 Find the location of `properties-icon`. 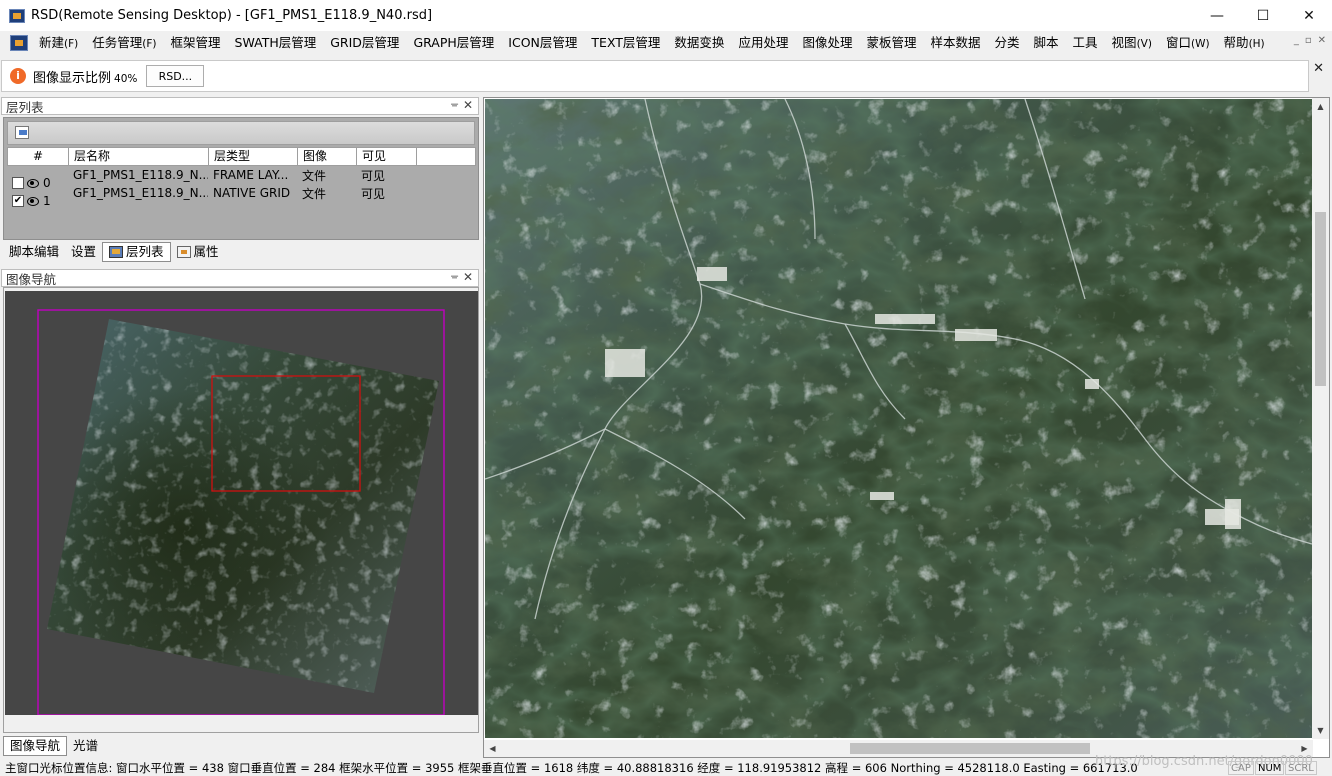

properties-icon is located at coordinates (183, 252).